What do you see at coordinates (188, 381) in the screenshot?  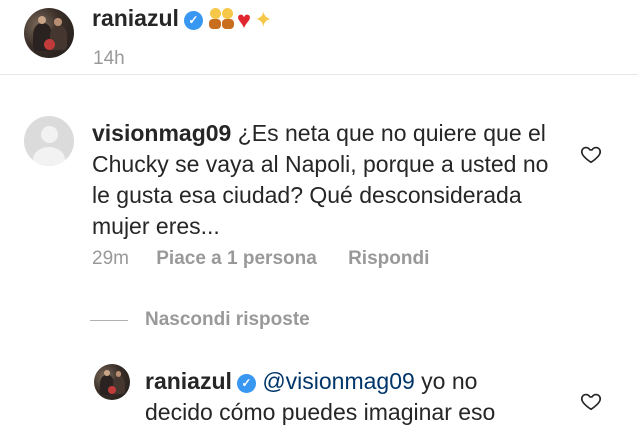 I see `reply-author-username: raniazul` at bounding box center [188, 381].